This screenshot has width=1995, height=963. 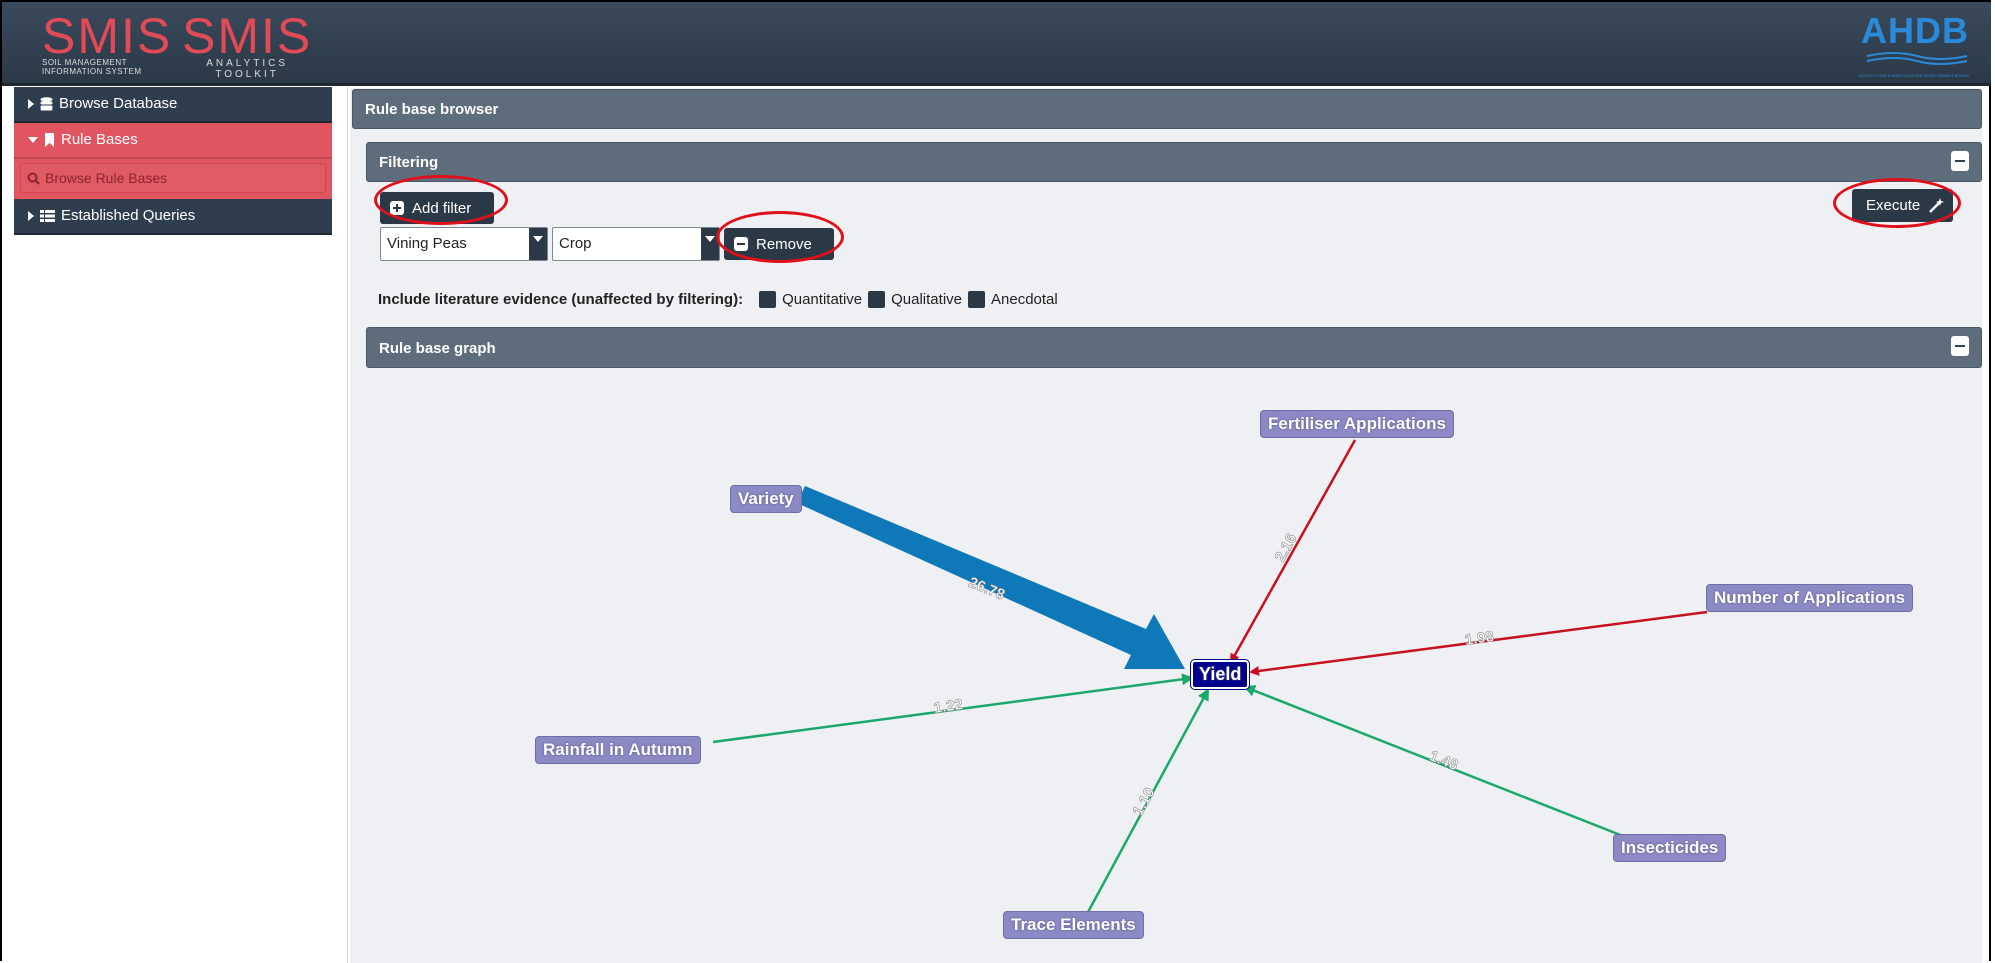 I want to click on sidebar-submenu: Browse Rule Bases, so click(x=173, y=179).